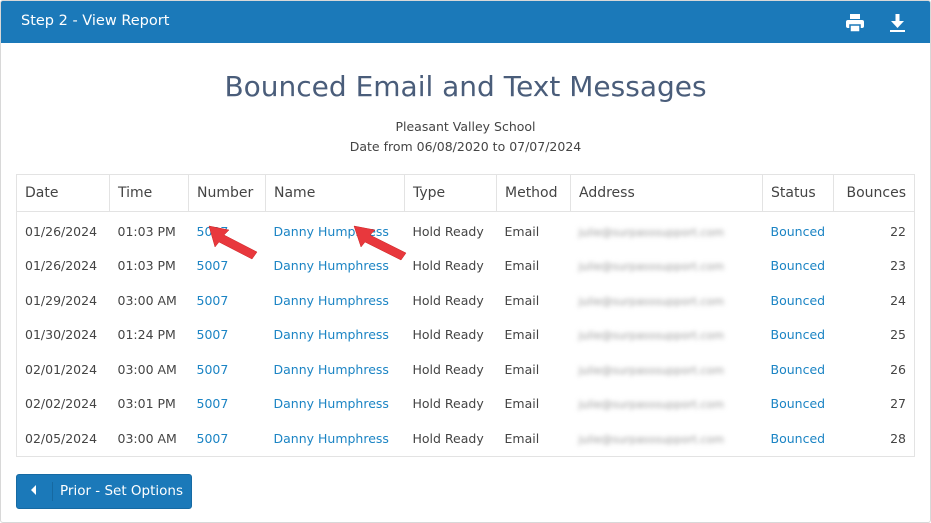 This screenshot has width=931, height=523. Describe the element at coordinates (122, 491) in the screenshot. I see `prior-button-label: Prior - Set Options` at that location.